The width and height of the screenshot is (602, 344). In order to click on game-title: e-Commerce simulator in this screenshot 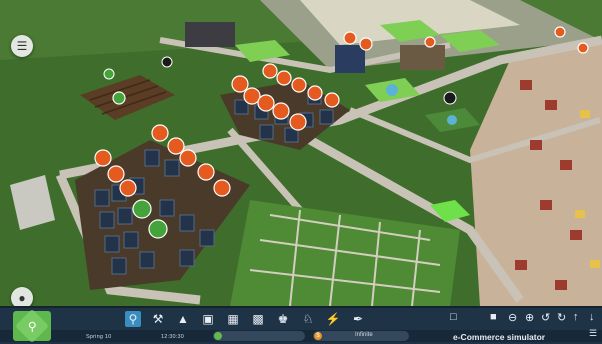, I will do `click(499, 337)`.